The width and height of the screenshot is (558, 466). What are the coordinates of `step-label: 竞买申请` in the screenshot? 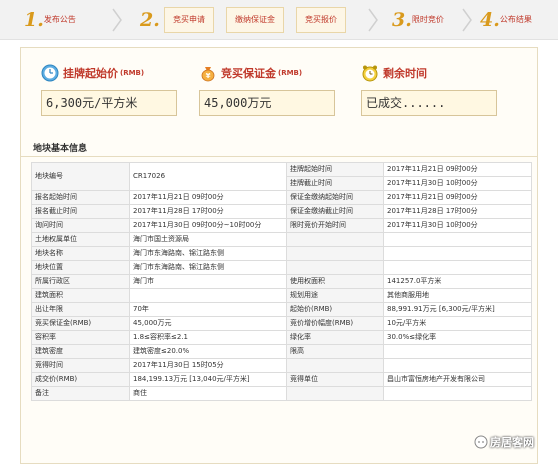 It's located at (189, 19).